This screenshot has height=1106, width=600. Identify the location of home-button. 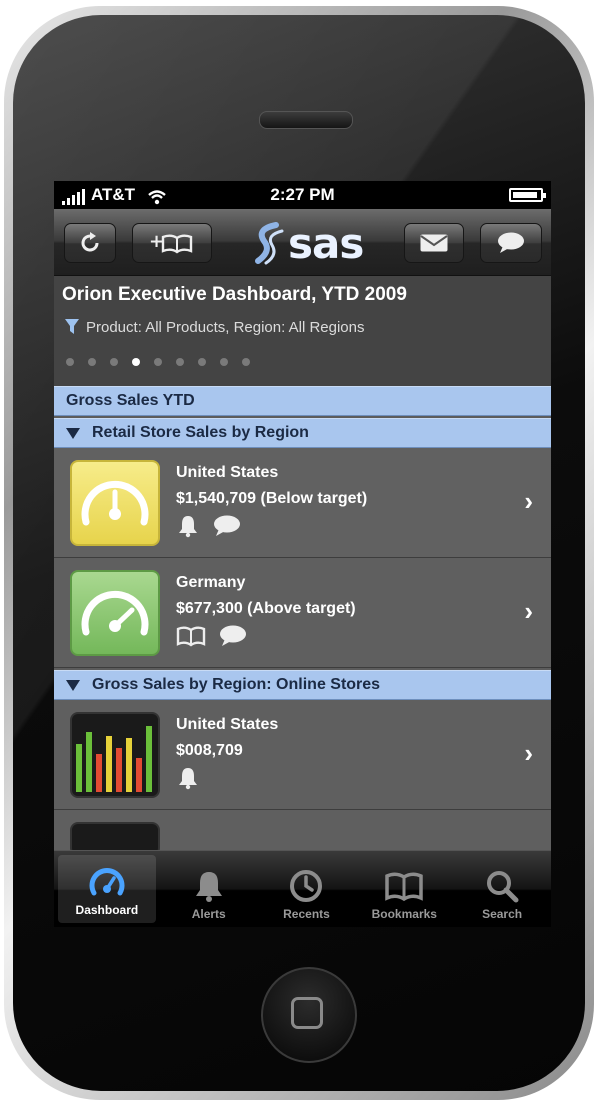
(309, 1015).